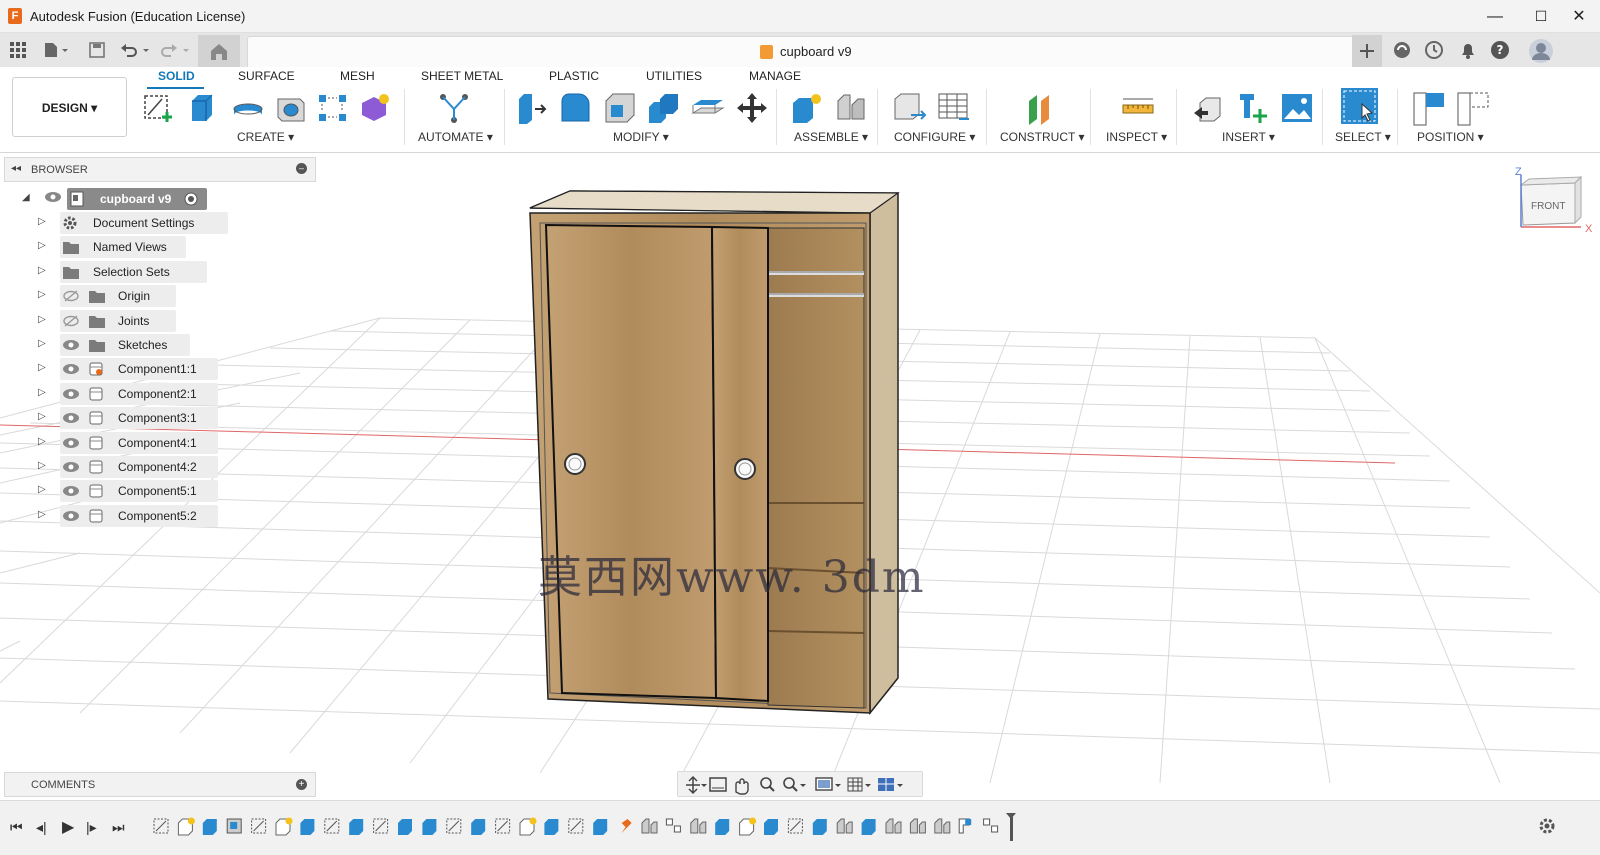 The height and width of the screenshot is (855, 1600). Describe the element at coordinates (574, 76) in the screenshot. I see `tab-plastic: PLASTIC` at that location.